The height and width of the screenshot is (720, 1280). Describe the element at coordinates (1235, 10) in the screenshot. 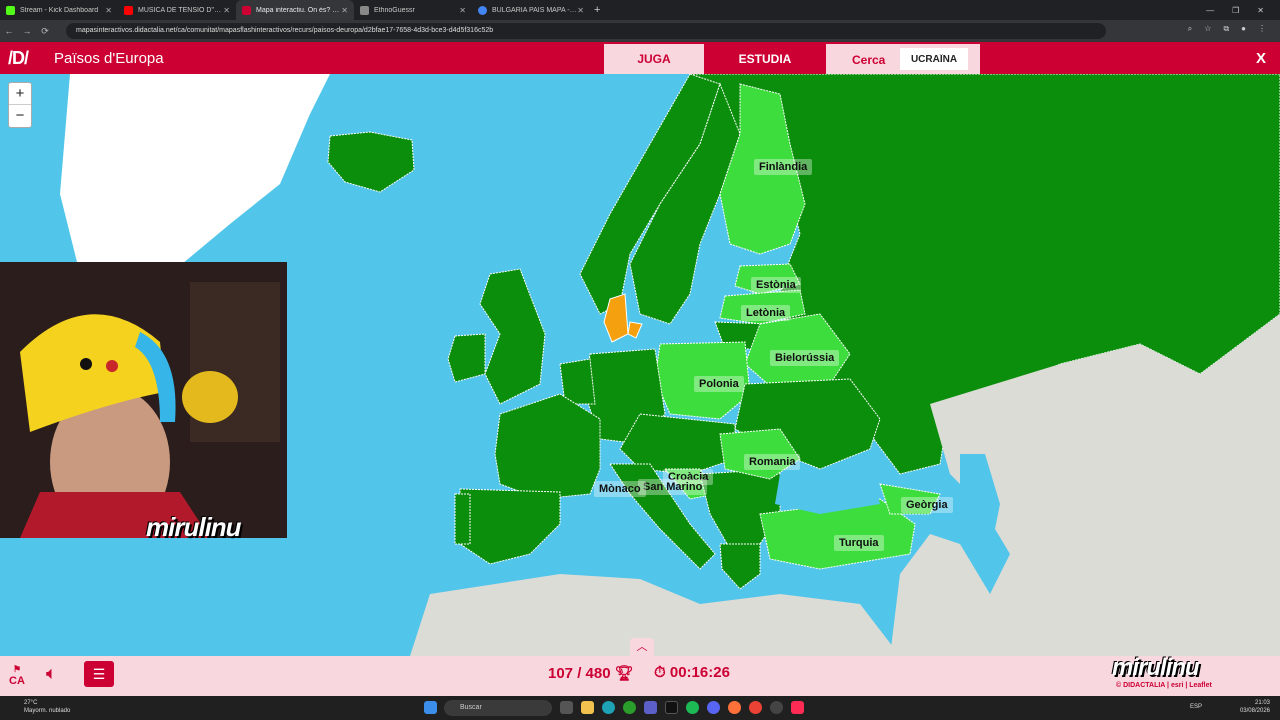

I see `restore-icon: ❐` at that location.